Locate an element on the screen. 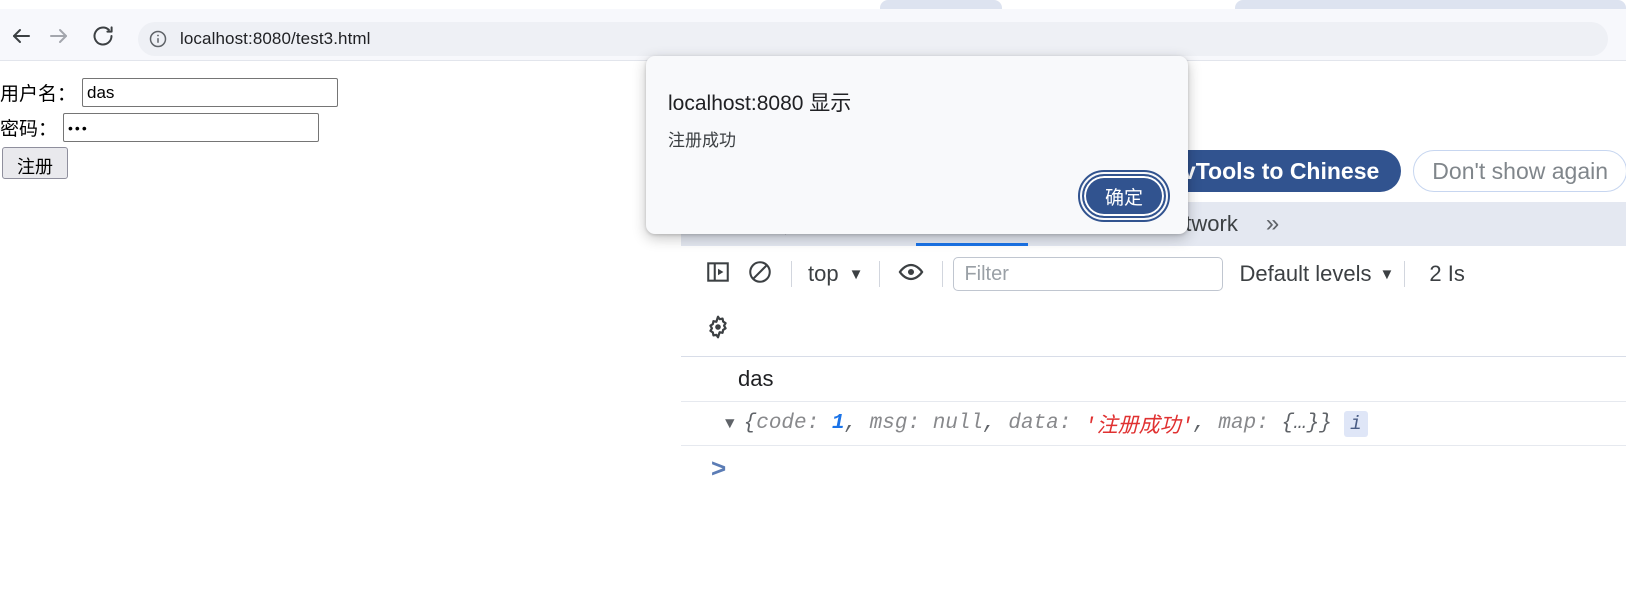 This screenshot has width=1626, height=602. console-sidebar-icon is located at coordinates (718, 274).